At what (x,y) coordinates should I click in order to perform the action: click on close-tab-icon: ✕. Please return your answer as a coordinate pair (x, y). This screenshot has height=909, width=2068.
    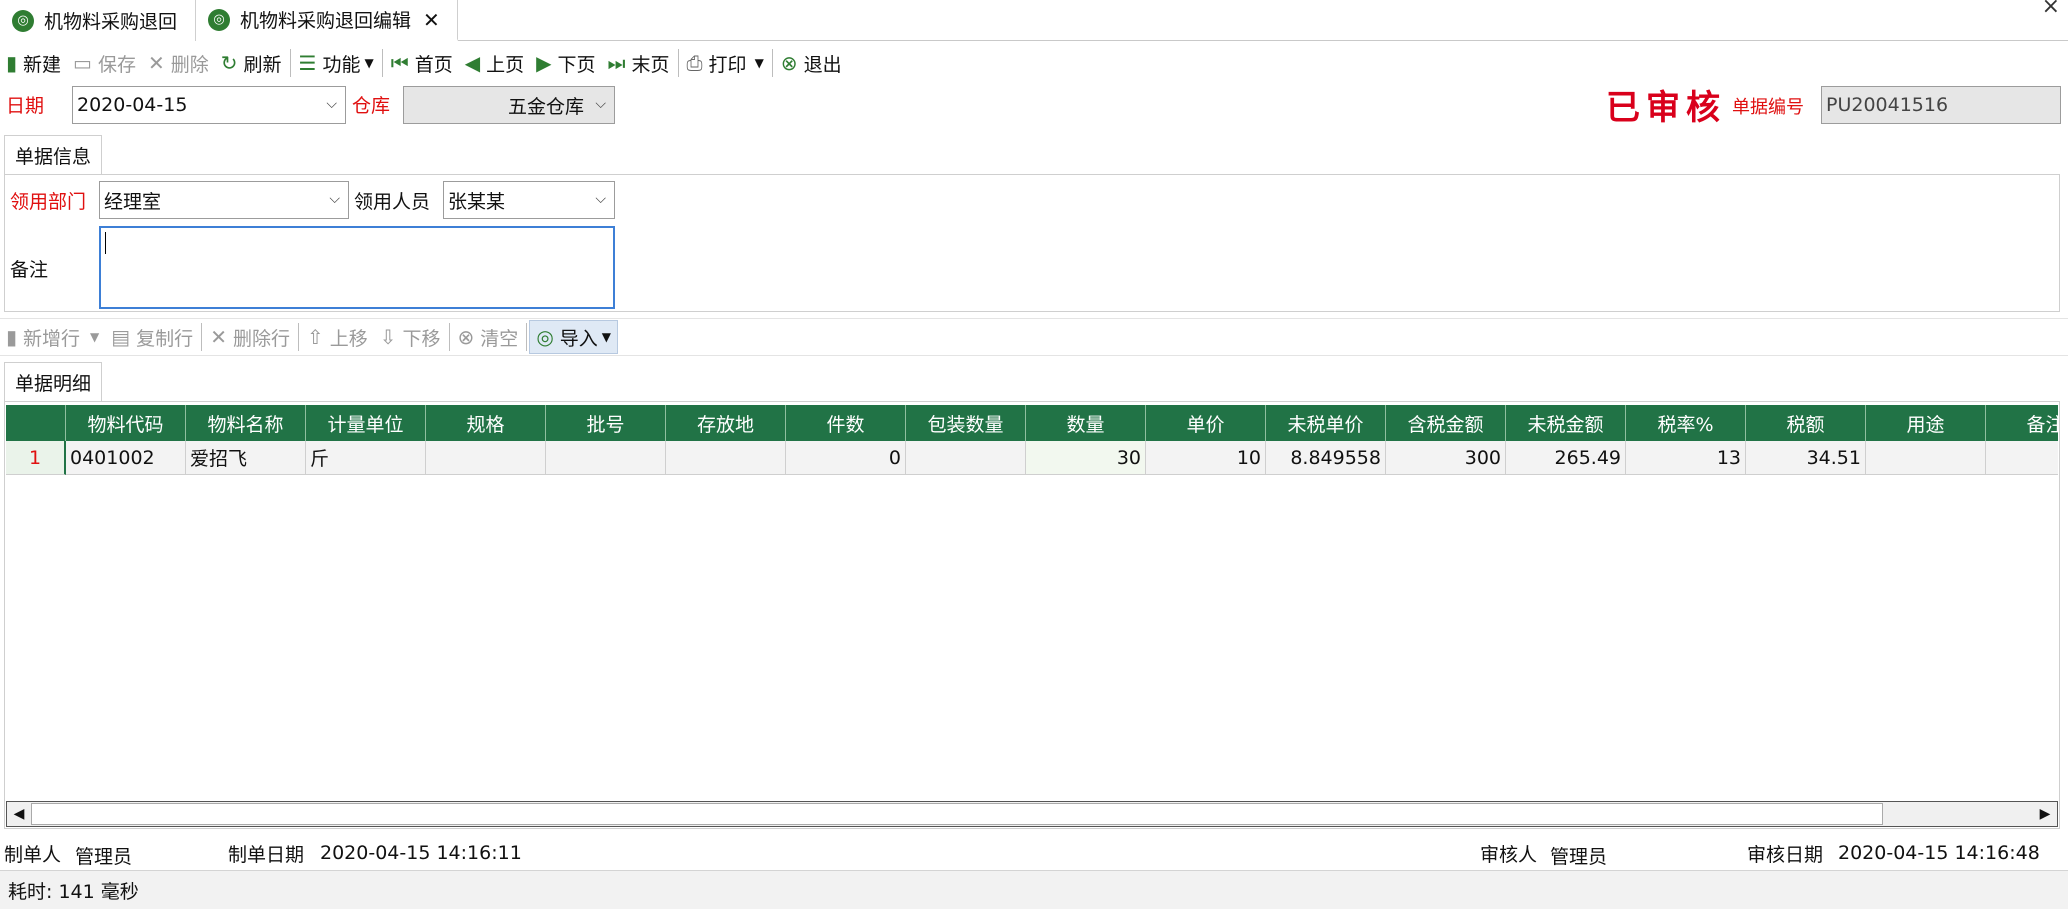
    Looking at the image, I should click on (431, 20).